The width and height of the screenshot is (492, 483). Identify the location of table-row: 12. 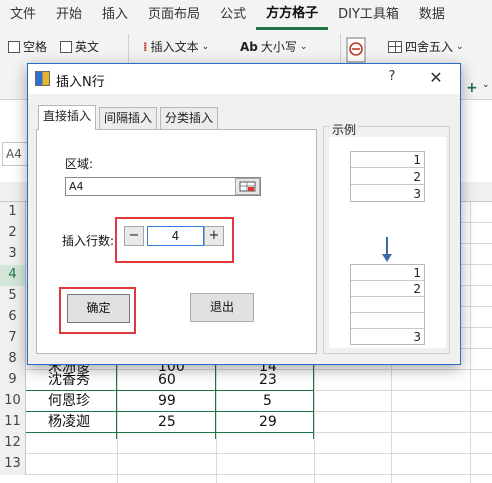
(246, 443).